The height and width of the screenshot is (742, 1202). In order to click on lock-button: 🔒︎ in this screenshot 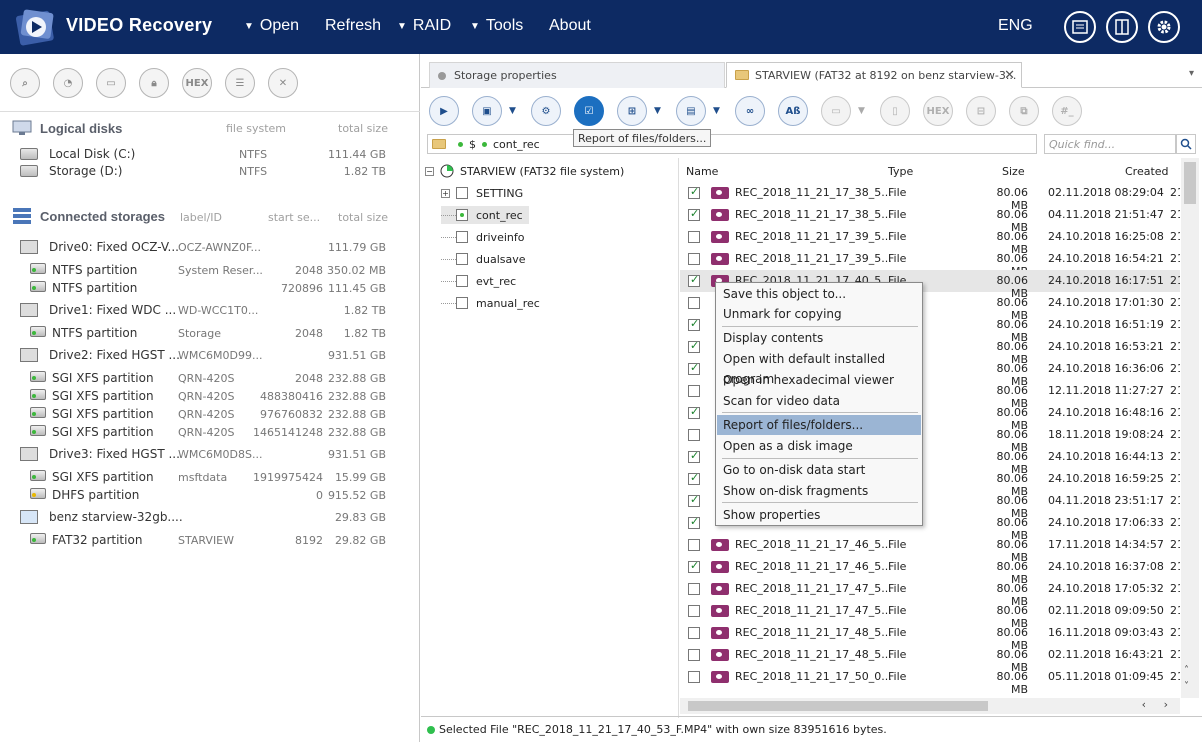, I will do `click(154, 83)`.